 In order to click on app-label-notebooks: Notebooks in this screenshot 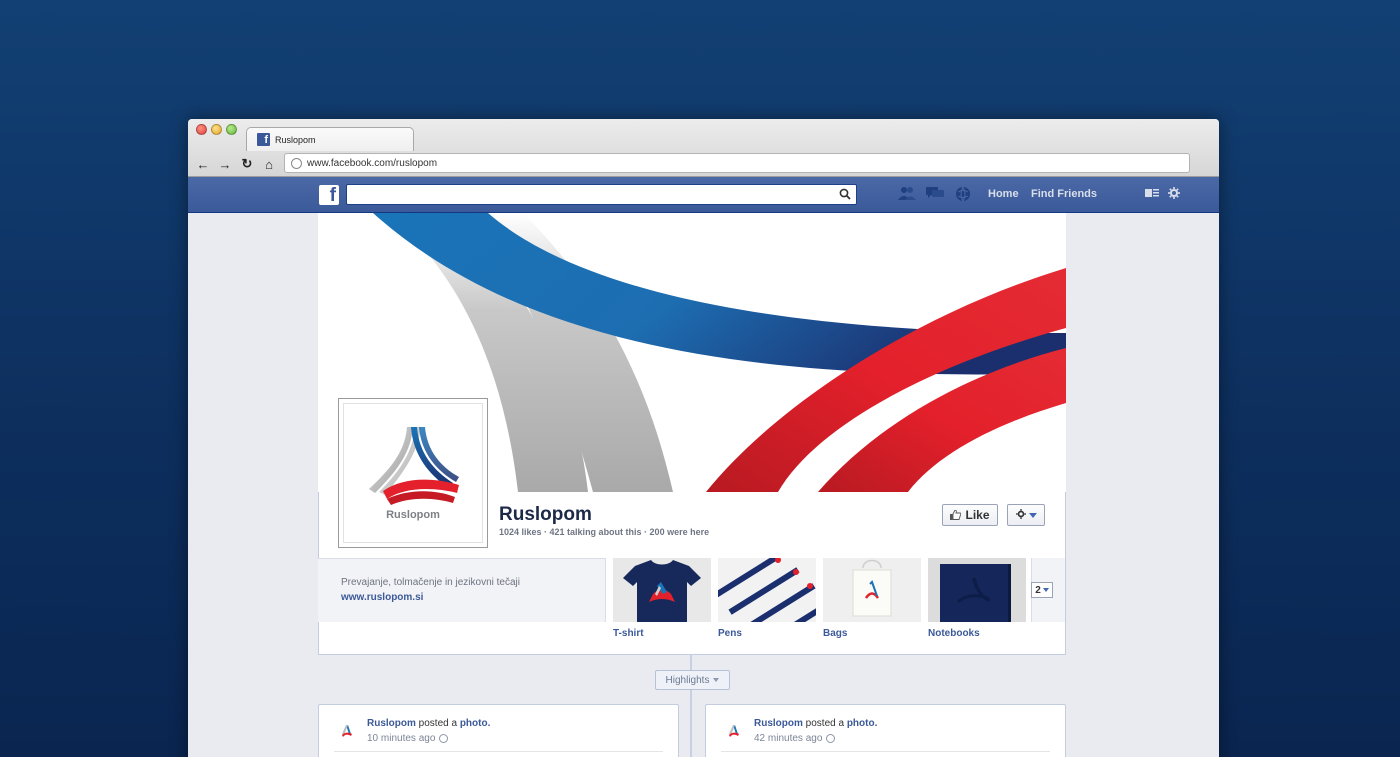, I will do `click(954, 633)`.